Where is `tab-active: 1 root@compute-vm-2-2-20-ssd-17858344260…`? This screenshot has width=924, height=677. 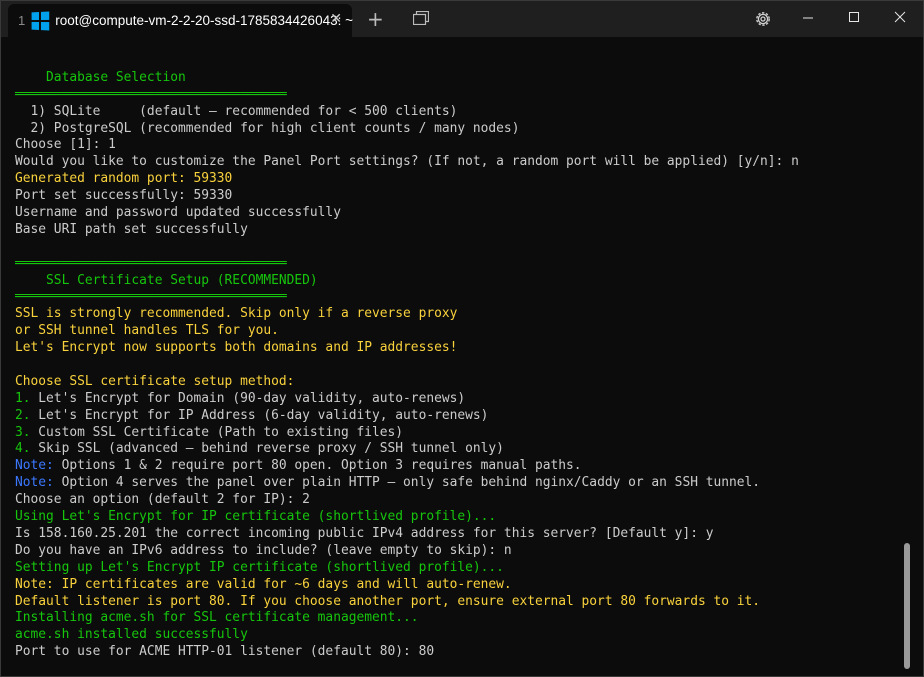 tab-active: 1 root@compute-vm-2-2-20-ssd-17858344260… is located at coordinates (180, 20).